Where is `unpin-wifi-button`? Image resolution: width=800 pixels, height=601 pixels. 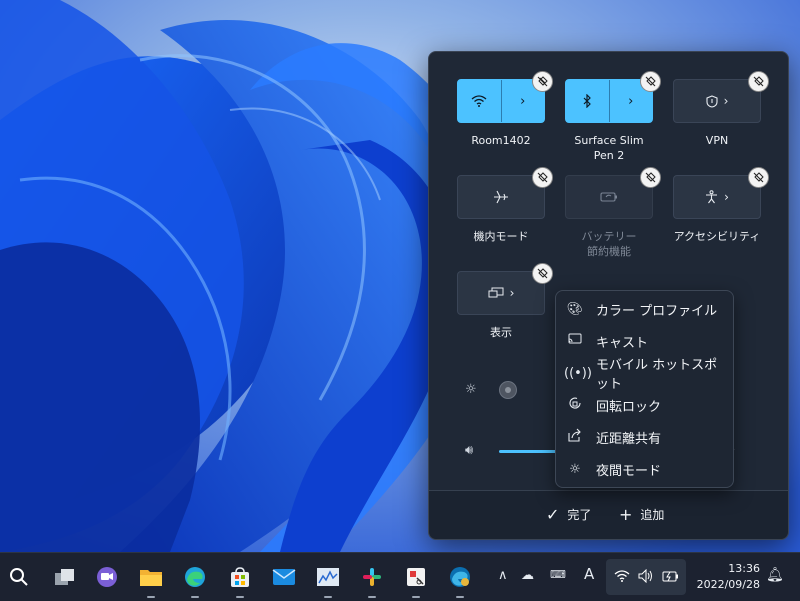
unpin-wifi-button is located at coordinates (542, 81).